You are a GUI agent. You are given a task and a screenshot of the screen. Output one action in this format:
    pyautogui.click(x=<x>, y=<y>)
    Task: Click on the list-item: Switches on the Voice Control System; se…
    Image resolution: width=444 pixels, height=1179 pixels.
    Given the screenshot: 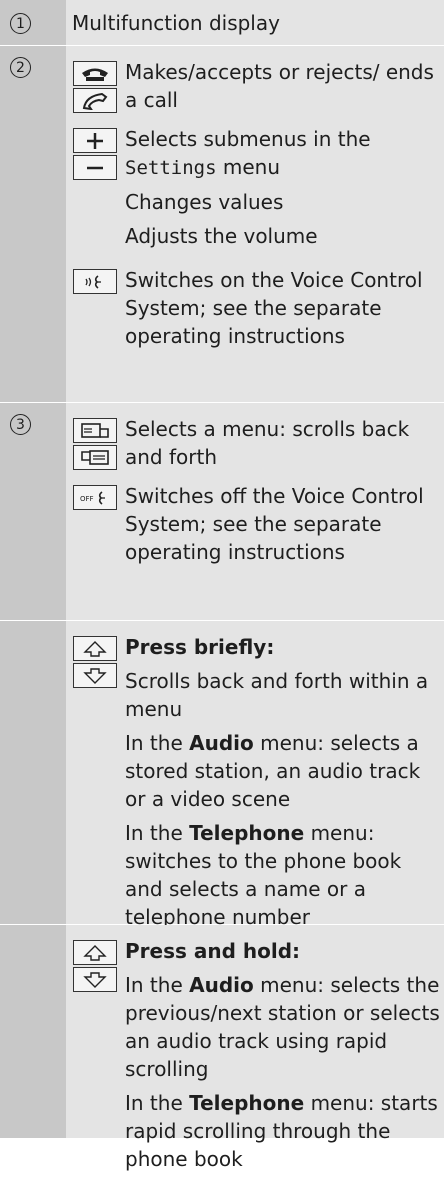 What is the action you would take?
    pyautogui.click(x=255, y=303)
    